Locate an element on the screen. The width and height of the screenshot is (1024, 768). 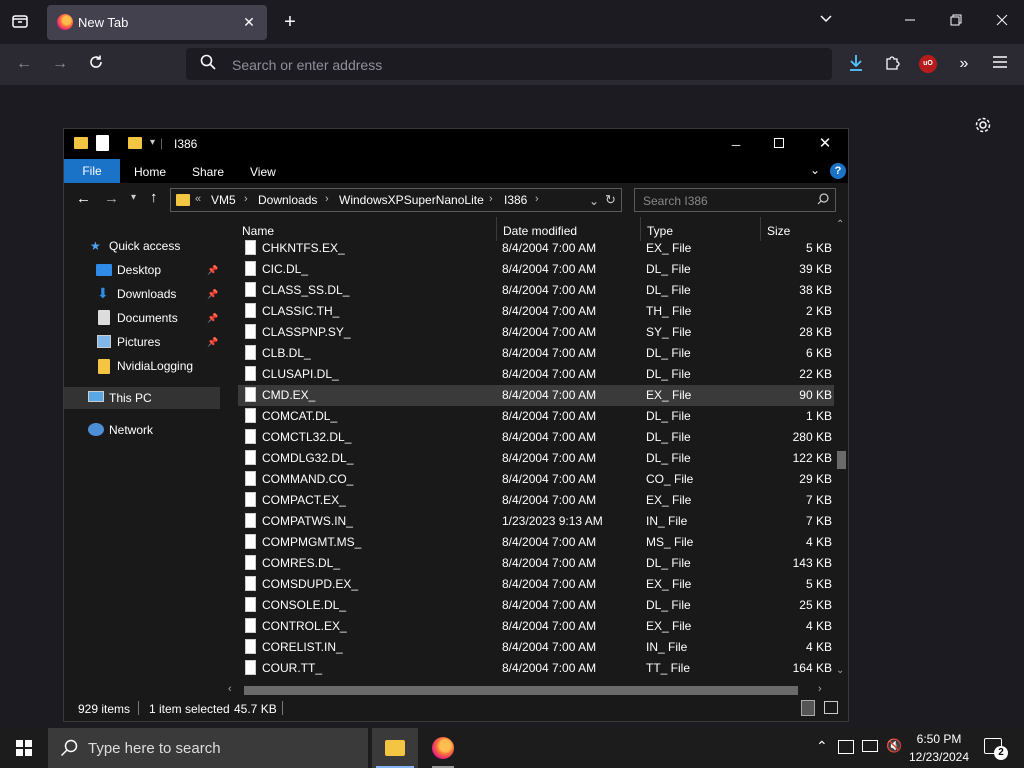
table-row: CONSOLE.DL_ 8/4/2004 7:00 AM DL_ File 25 KB is located at coordinates (536, 605).